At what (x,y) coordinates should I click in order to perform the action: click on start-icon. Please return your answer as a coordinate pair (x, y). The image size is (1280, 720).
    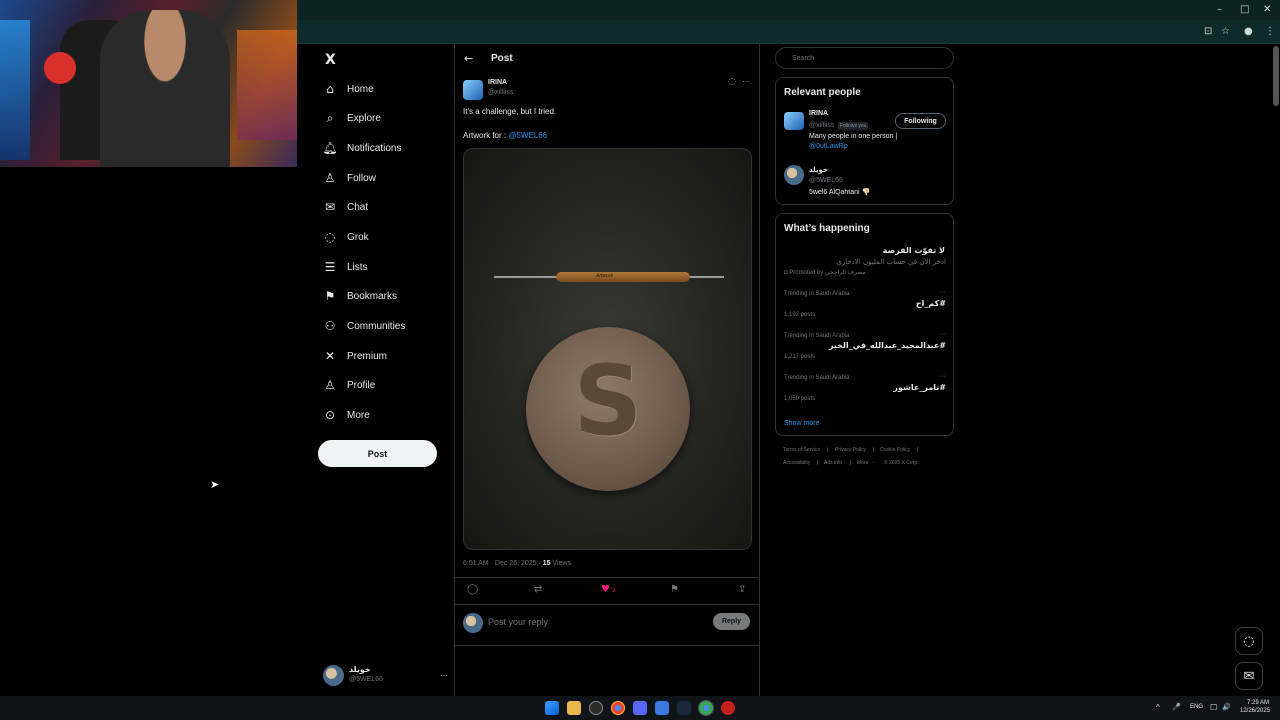
    Looking at the image, I should click on (552, 708).